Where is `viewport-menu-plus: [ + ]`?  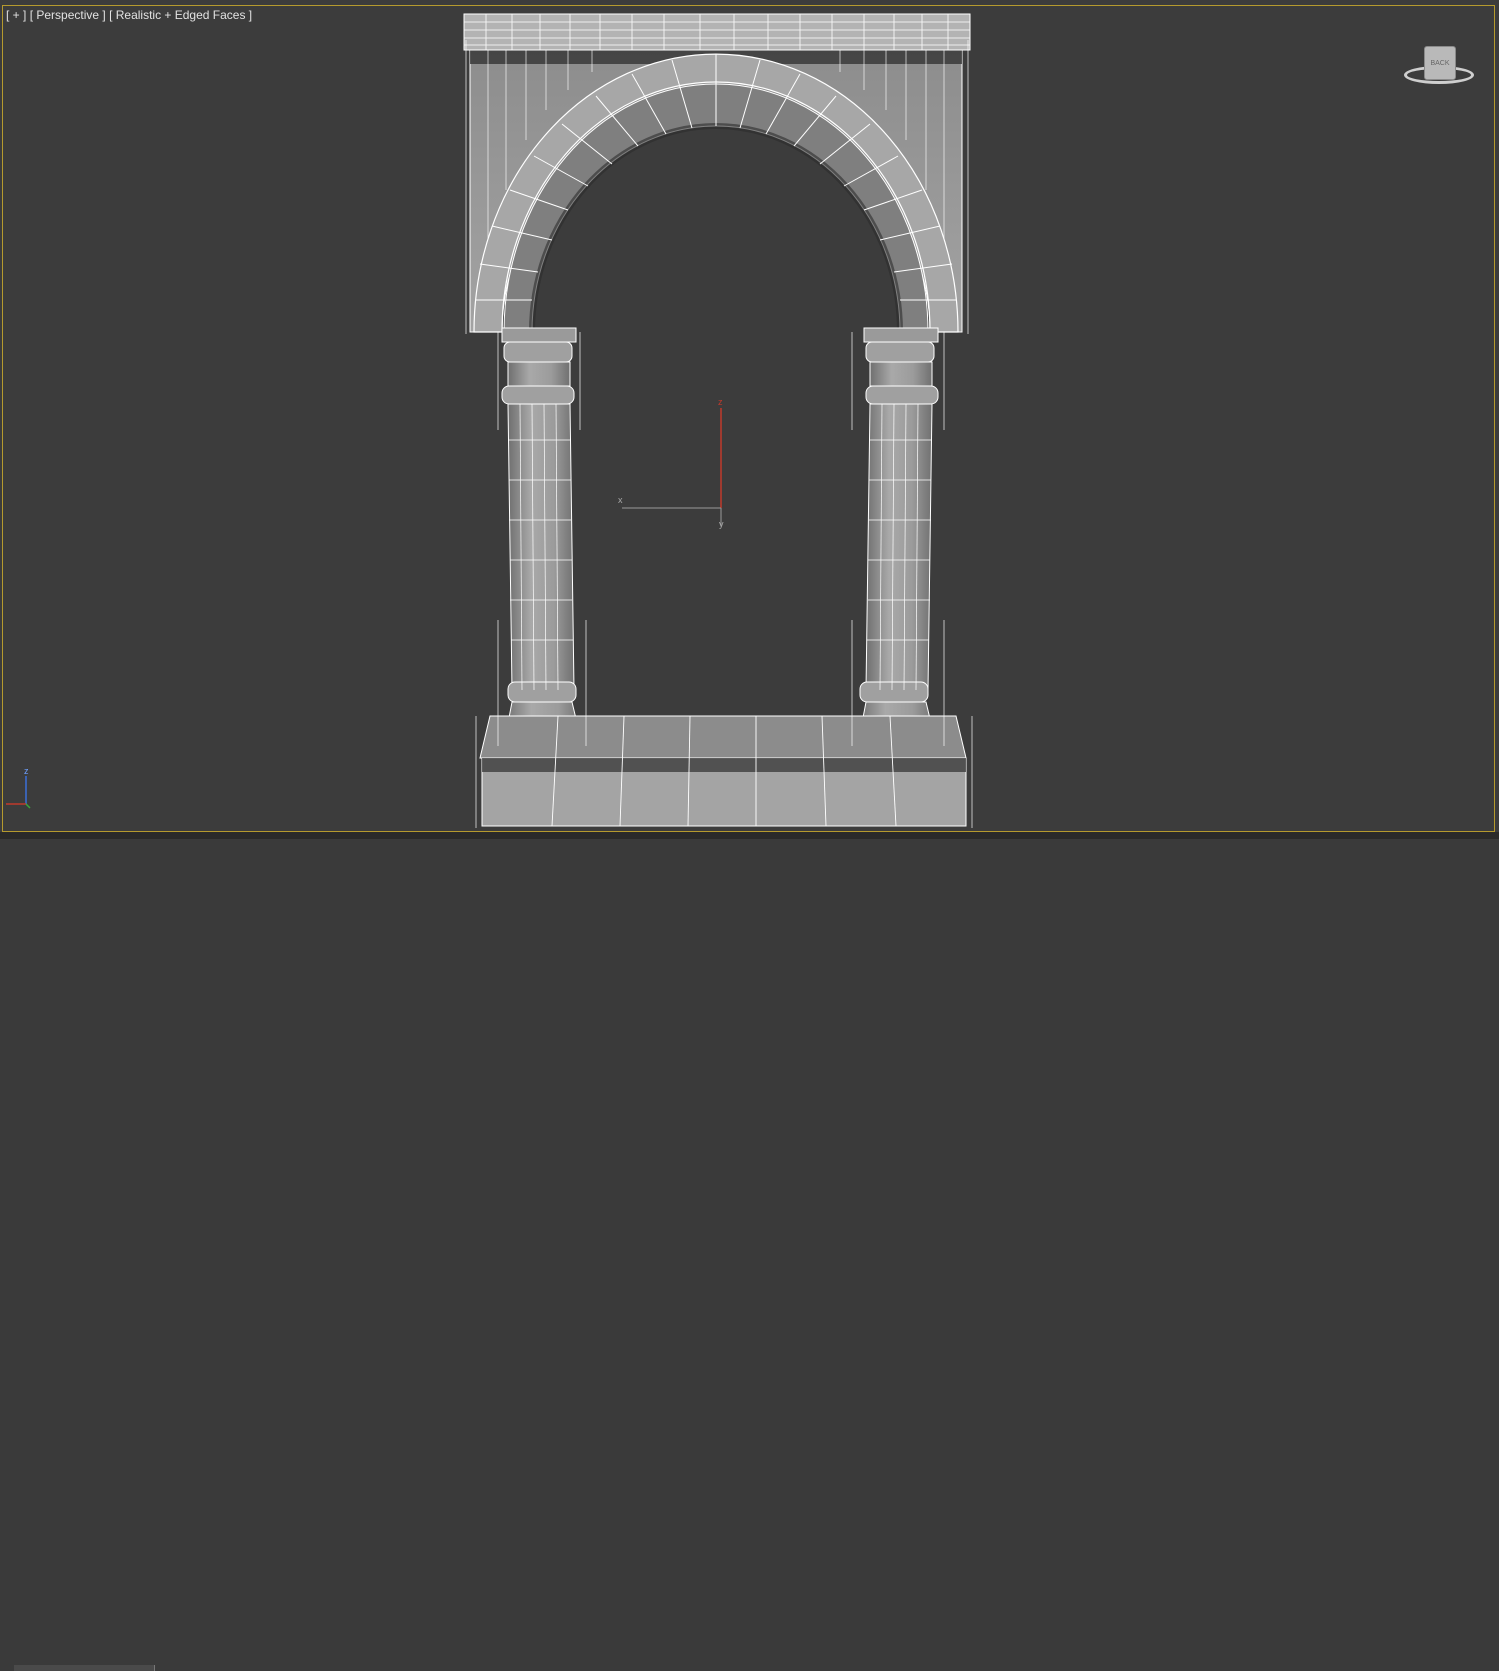
viewport-menu-plus: [ + ] is located at coordinates (16, 15).